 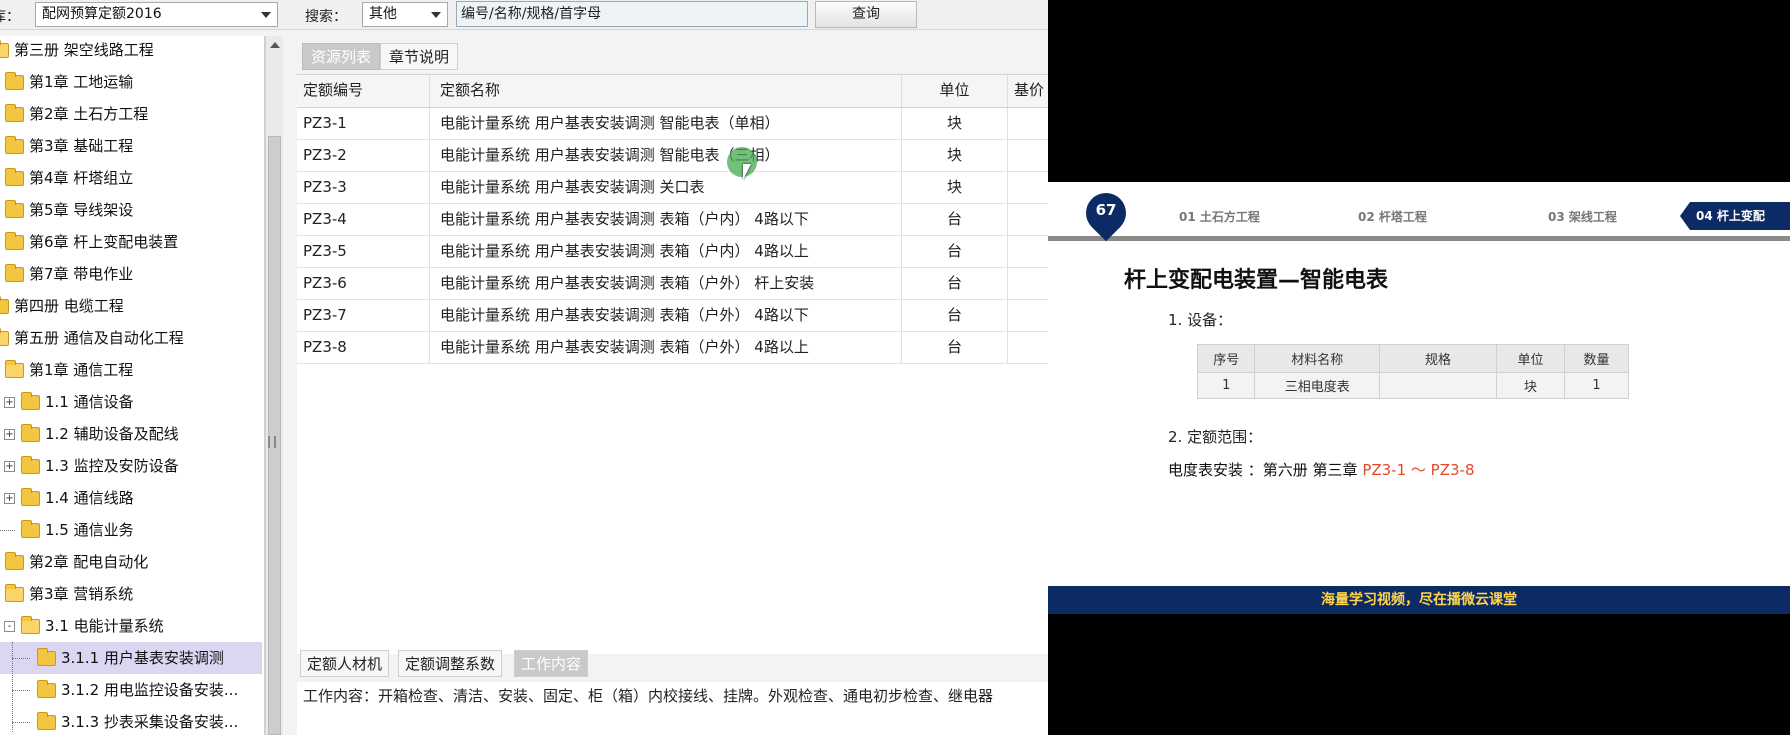 What do you see at coordinates (131, 338) in the screenshot?
I see `tree-item: 第五册 通信及自动化工程` at bounding box center [131, 338].